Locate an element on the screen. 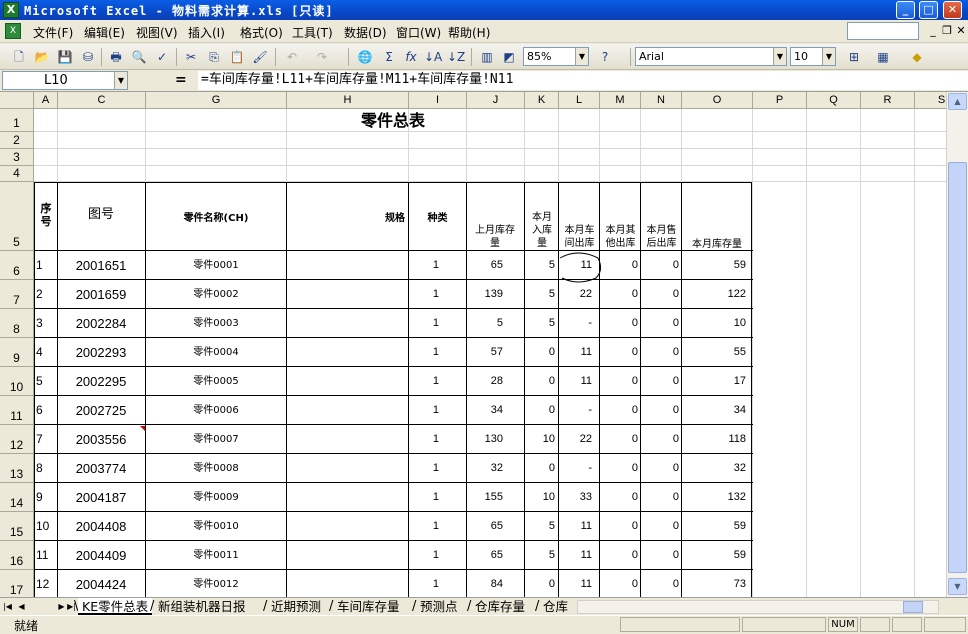 The height and width of the screenshot is (634, 968). cell-last-6: 34 is located at coordinates (485, 410).